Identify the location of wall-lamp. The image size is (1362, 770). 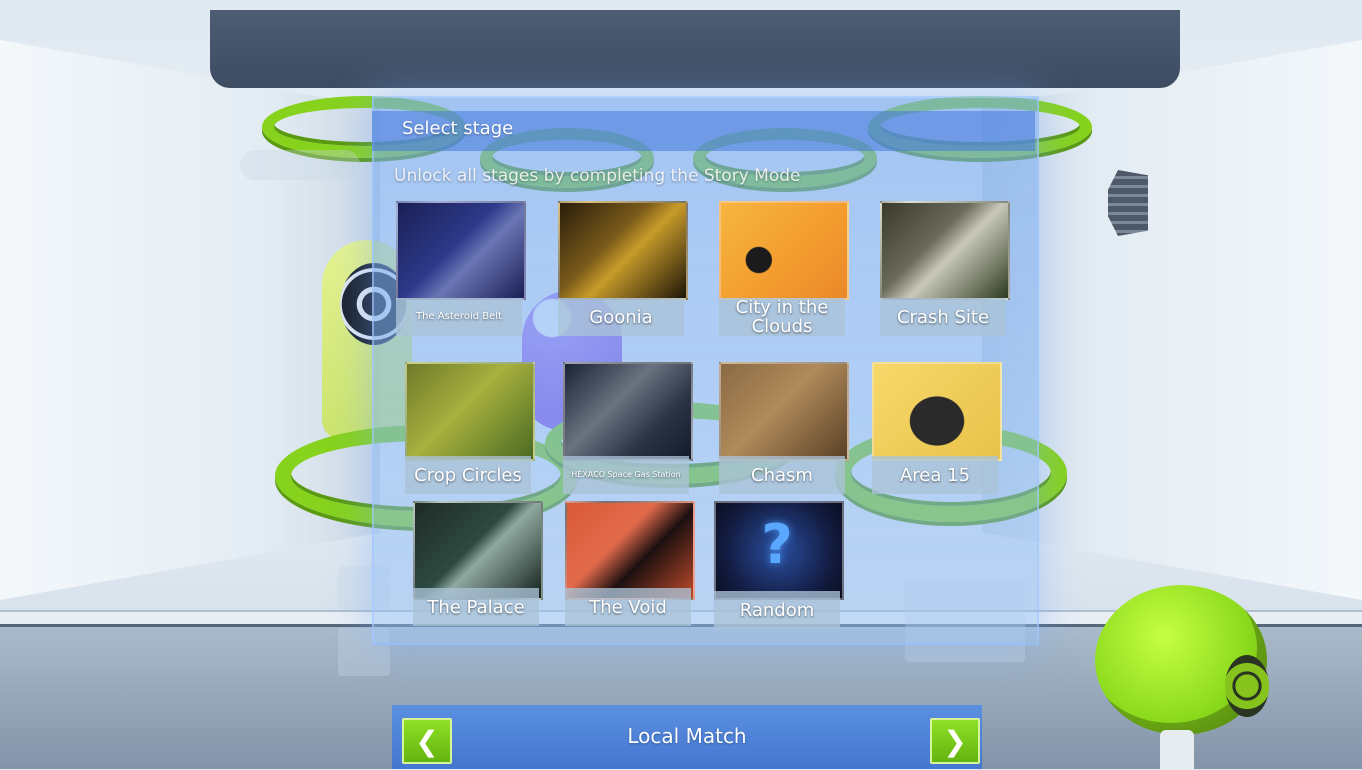
(1128, 203).